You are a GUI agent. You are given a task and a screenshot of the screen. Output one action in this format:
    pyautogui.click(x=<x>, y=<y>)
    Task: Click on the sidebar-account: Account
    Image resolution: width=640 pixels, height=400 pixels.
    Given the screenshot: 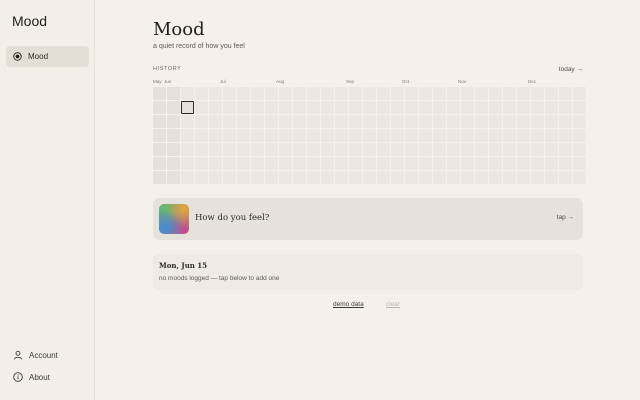 What is the action you would take?
    pyautogui.click(x=35, y=355)
    